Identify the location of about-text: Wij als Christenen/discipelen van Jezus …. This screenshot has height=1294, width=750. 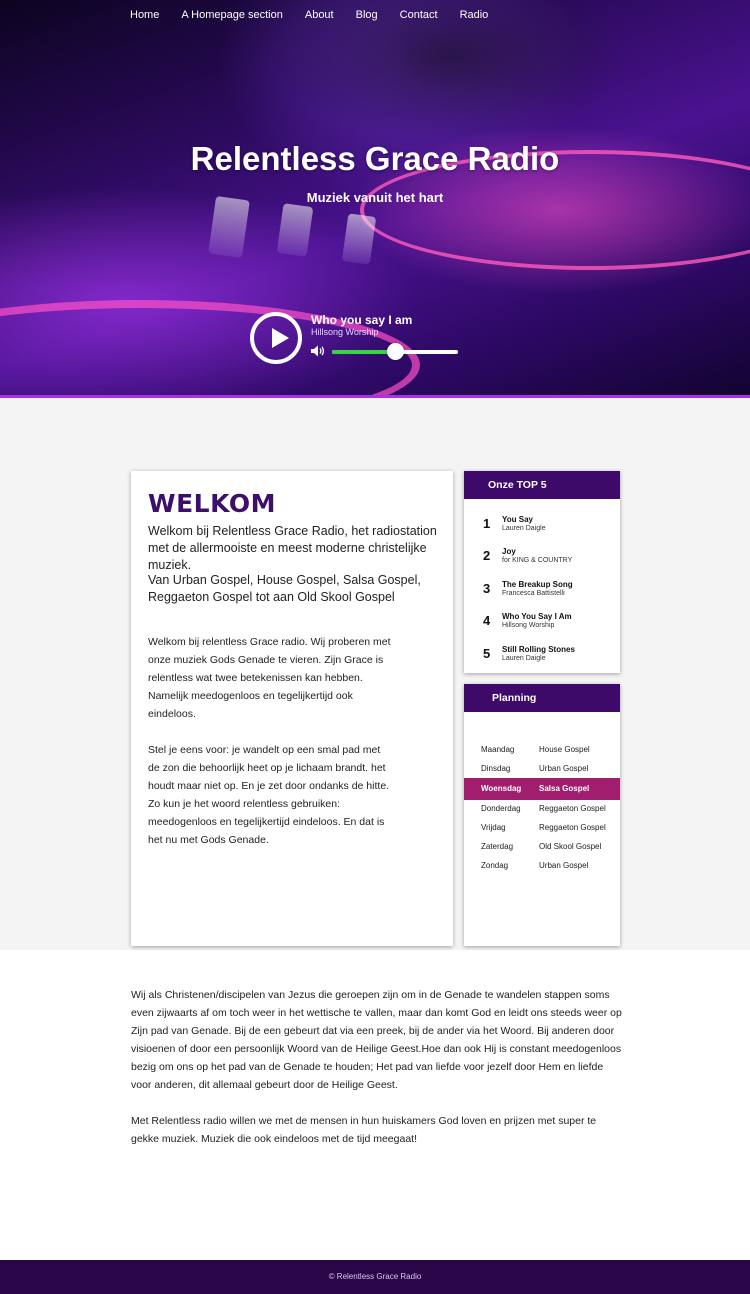
(377, 1067).